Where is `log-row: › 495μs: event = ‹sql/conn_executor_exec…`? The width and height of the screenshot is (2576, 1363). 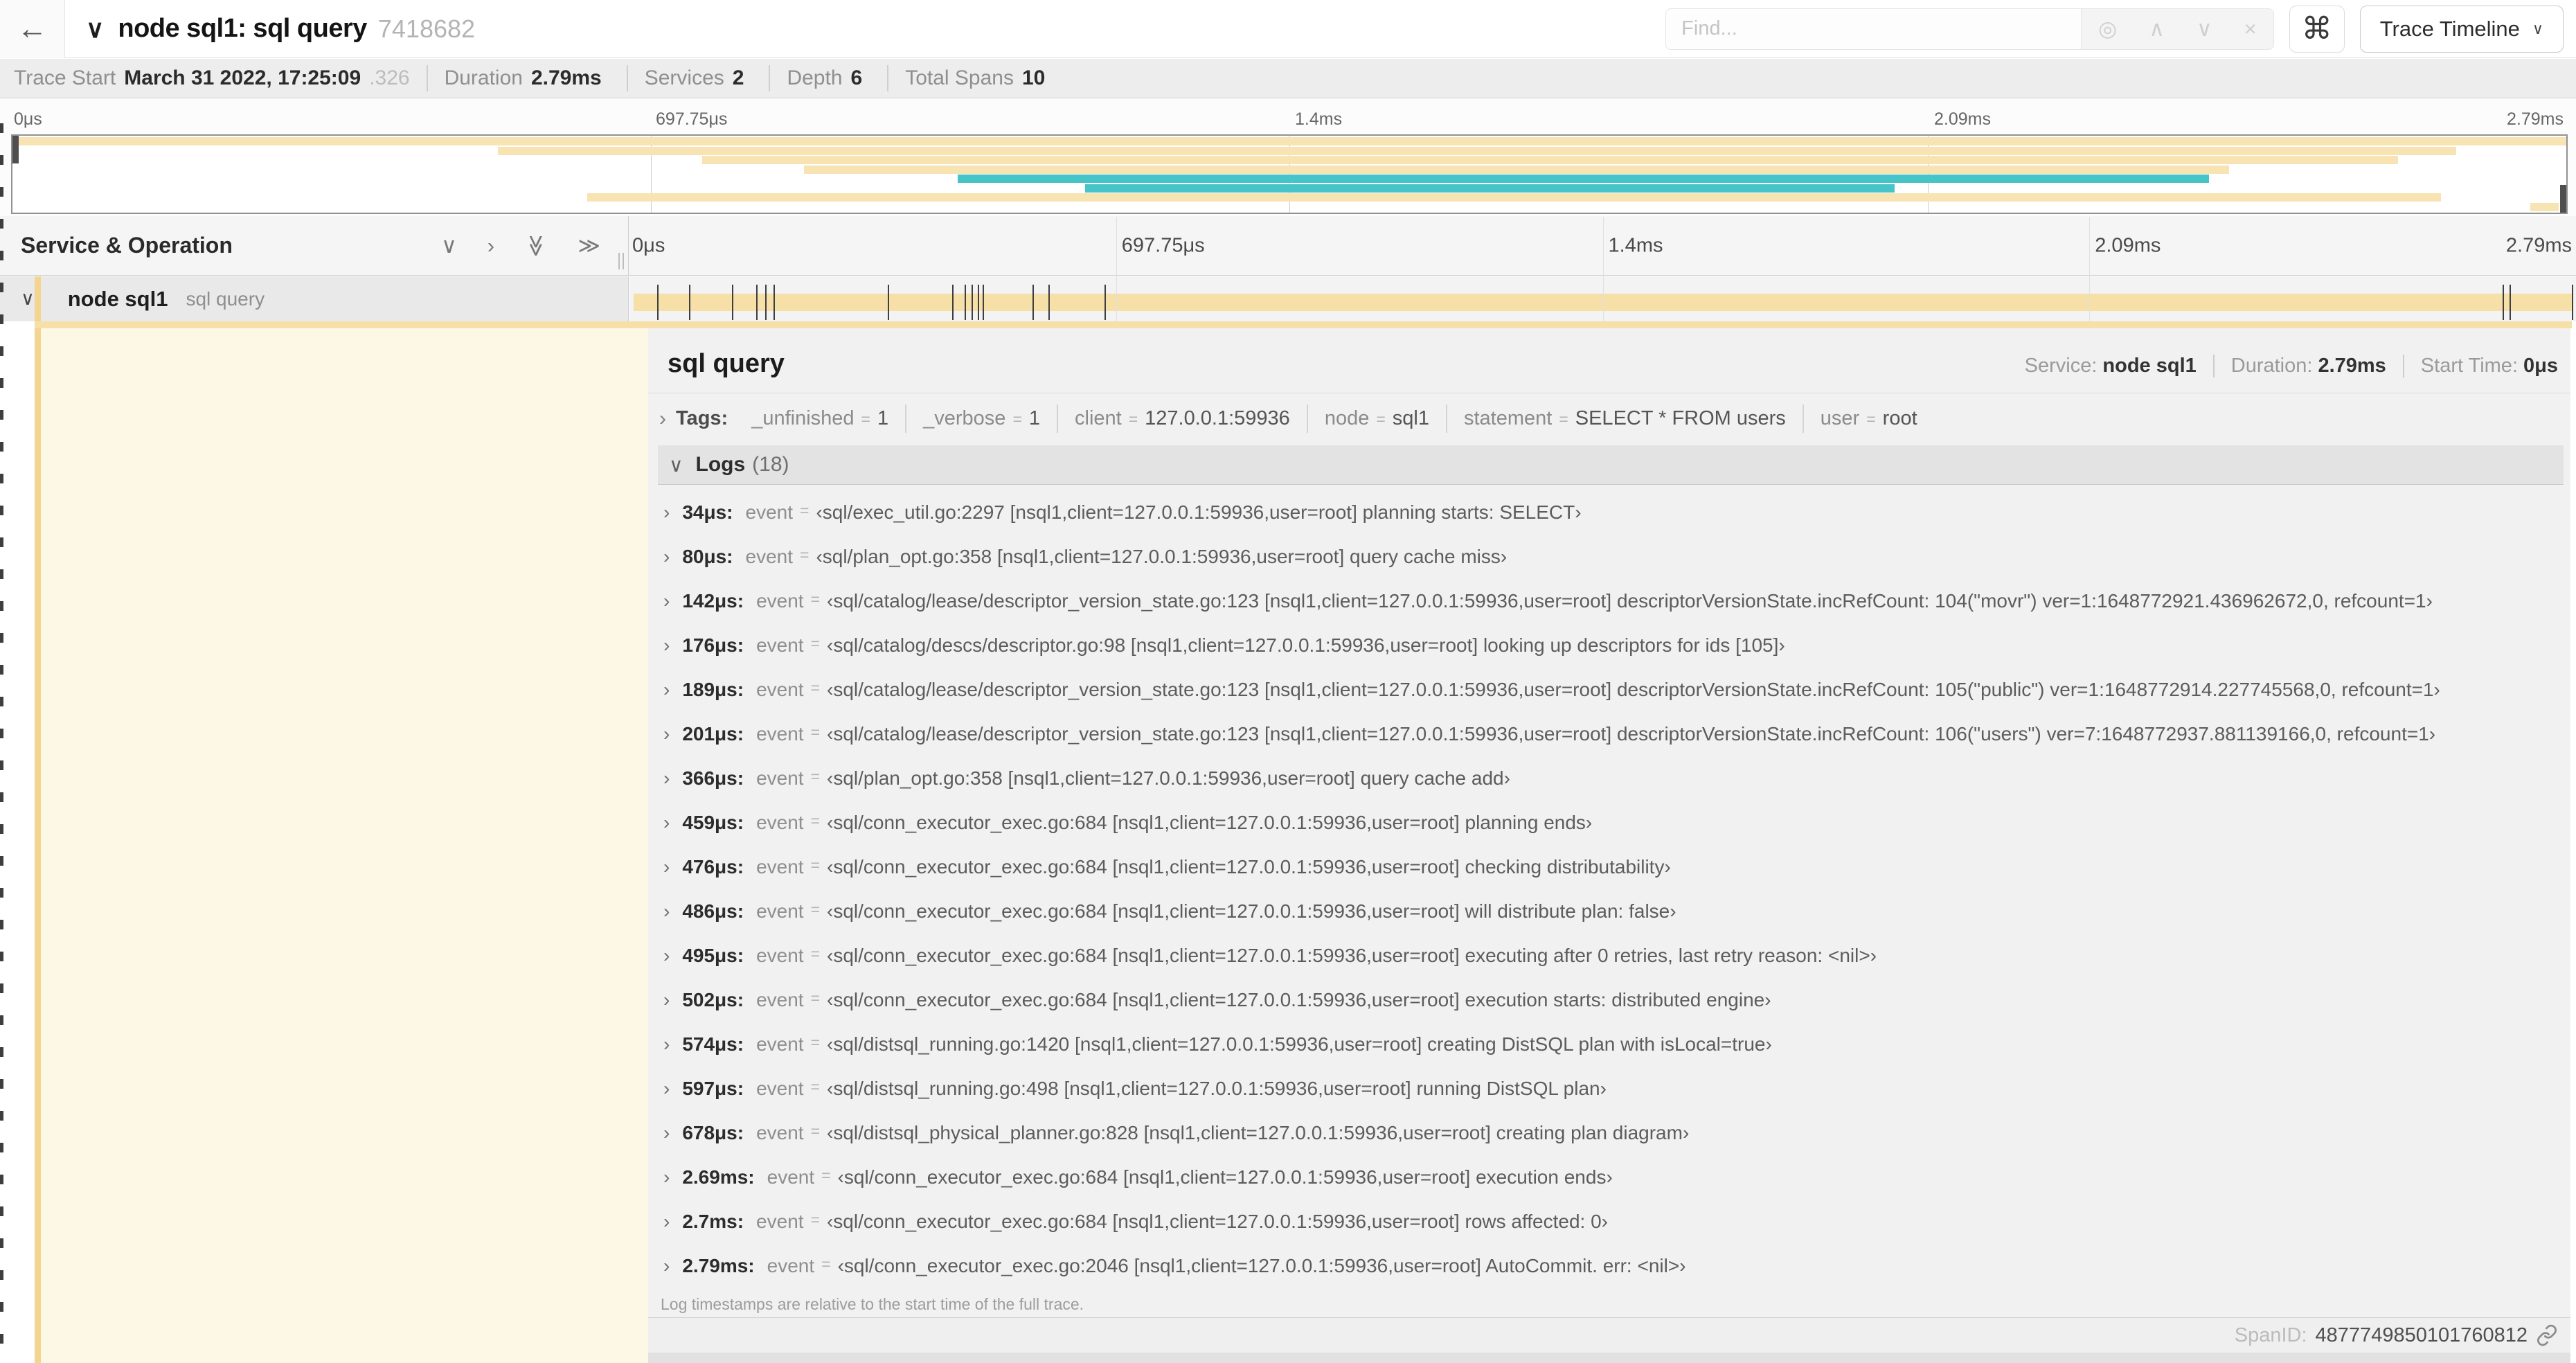
log-row: › 495μs: event = ‹sql/conn_executor_exec… is located at coordinates (1611, 956).